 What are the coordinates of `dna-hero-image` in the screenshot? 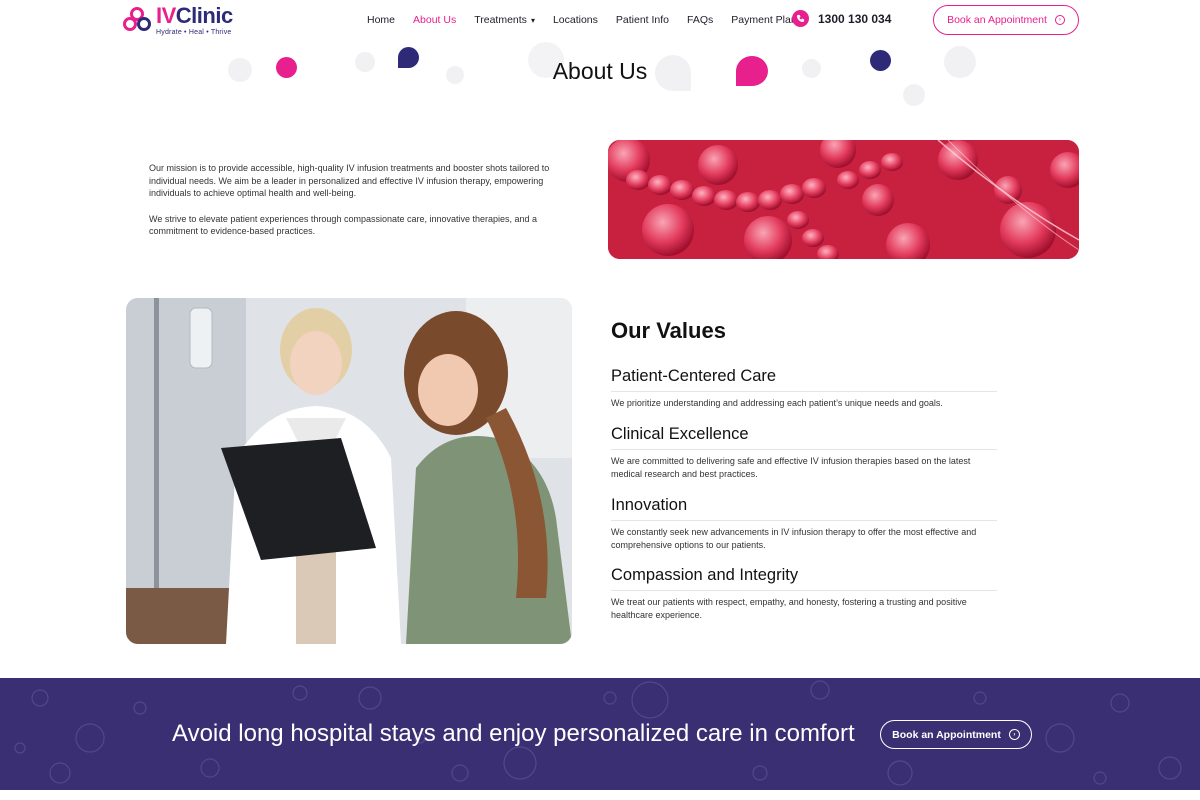 It's located at (843, 199).